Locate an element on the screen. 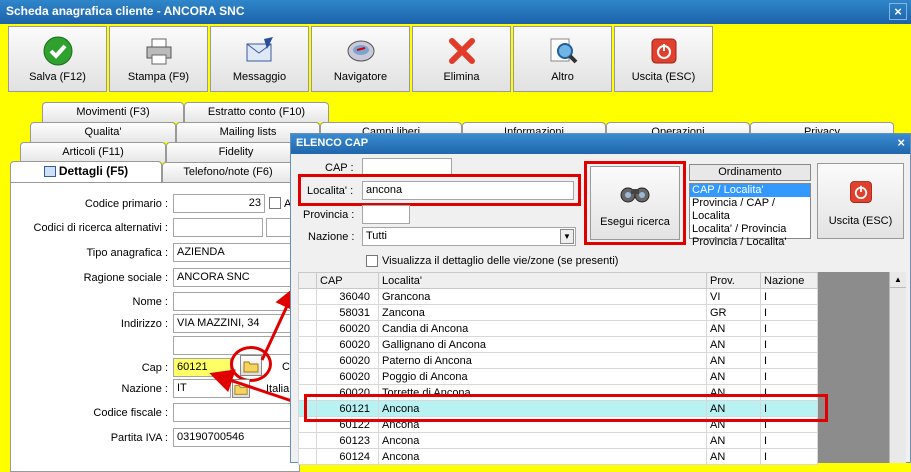 The height and width of the screenshot is (472, 911). nome-field is located at coordinates (232, 301).